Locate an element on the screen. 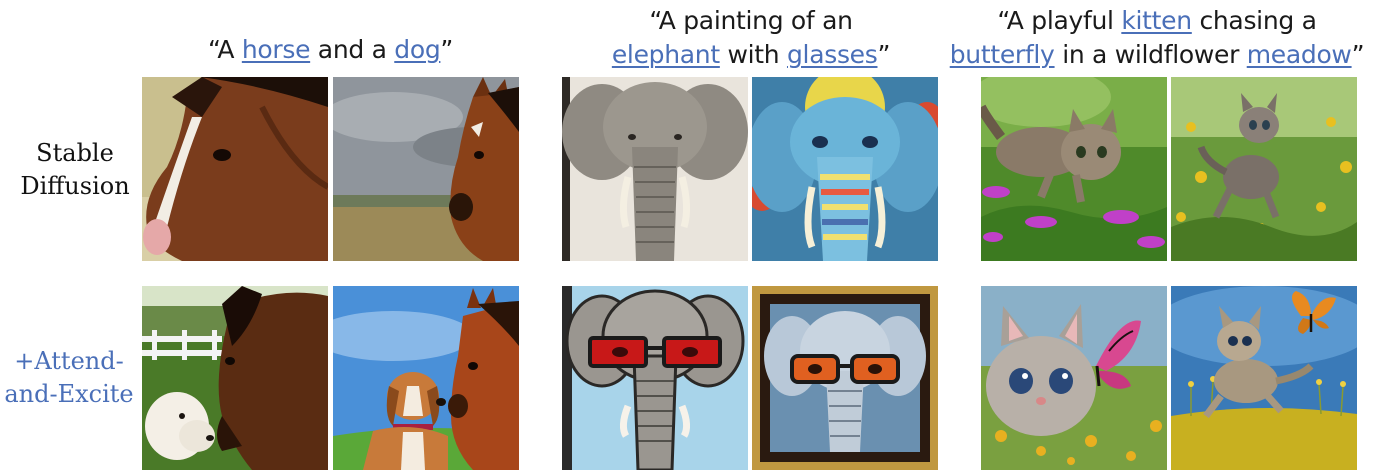 The width and height of the screenshot is (1374, 475). row-label-stable-diffusion: Stable Diffusion is located at coordinates (75, 170).